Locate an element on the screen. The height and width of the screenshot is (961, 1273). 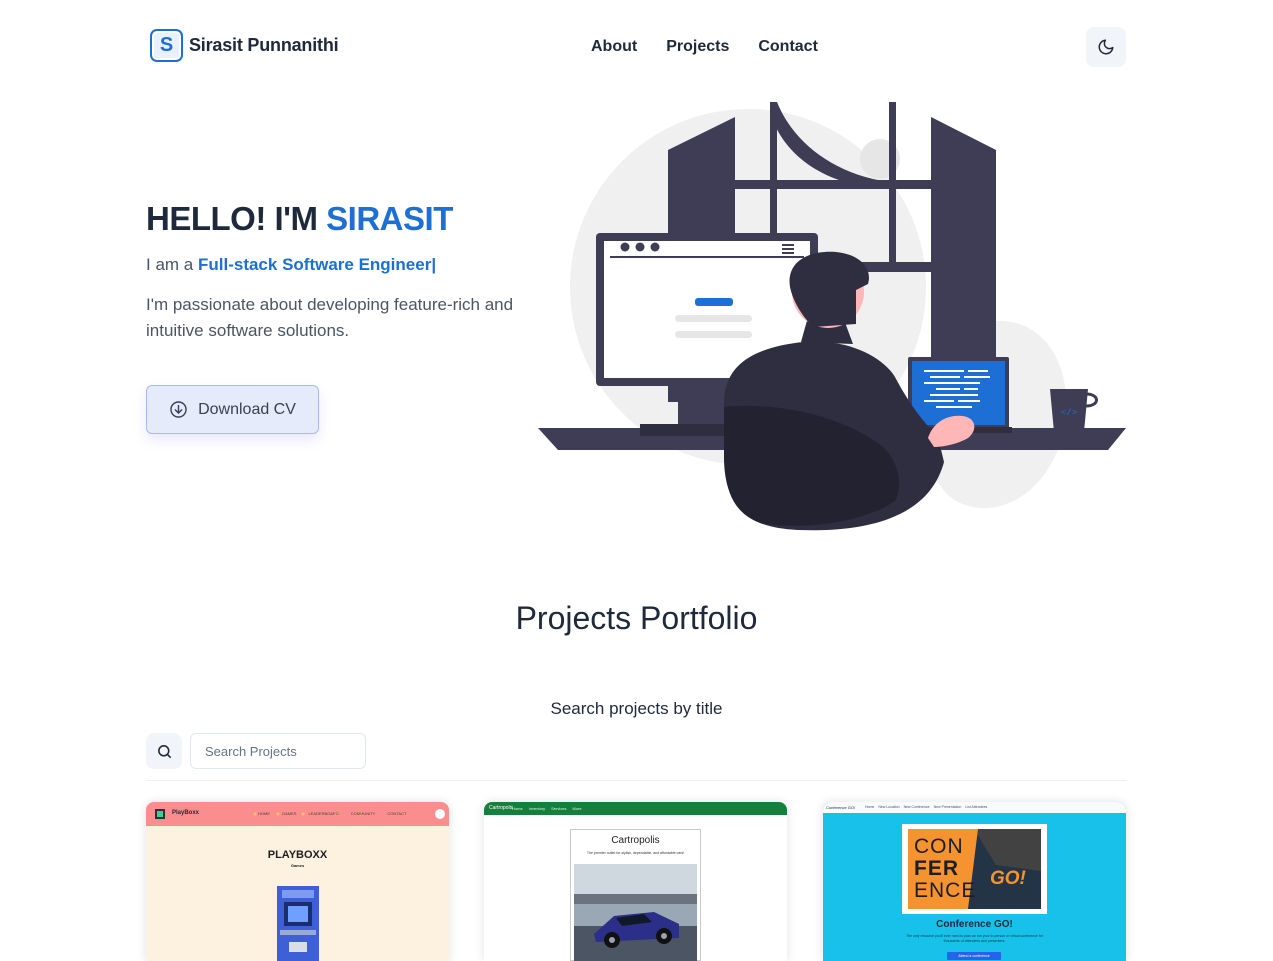
preview-nav-item: More is located at coordinates (577, 808).